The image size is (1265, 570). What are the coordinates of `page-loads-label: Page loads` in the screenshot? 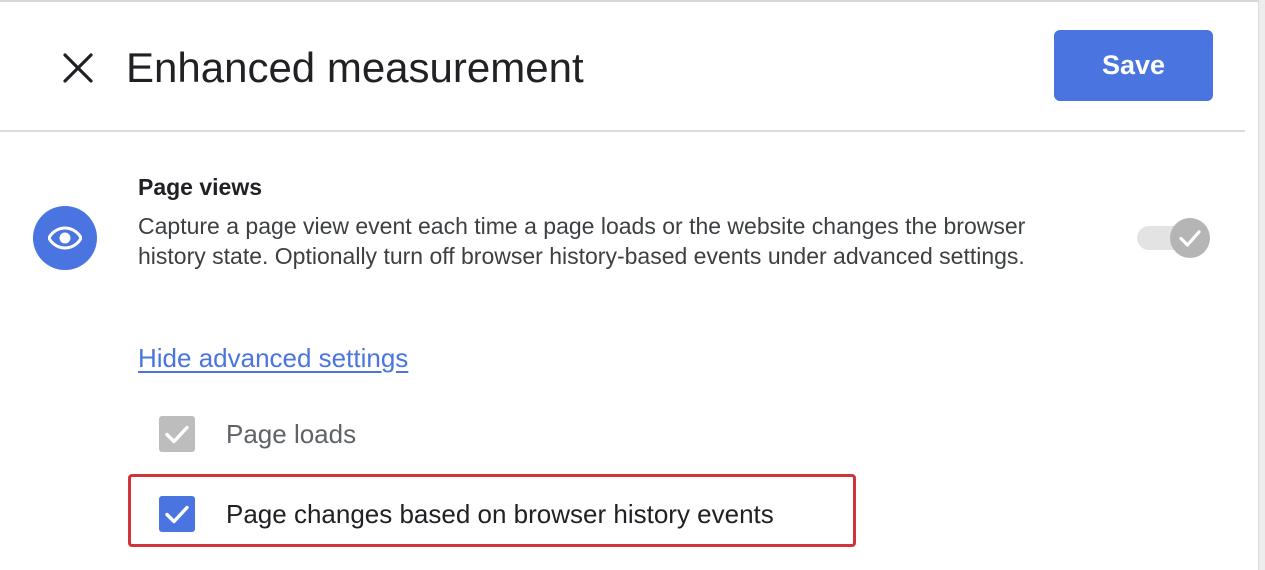 It's located at (291, 434).